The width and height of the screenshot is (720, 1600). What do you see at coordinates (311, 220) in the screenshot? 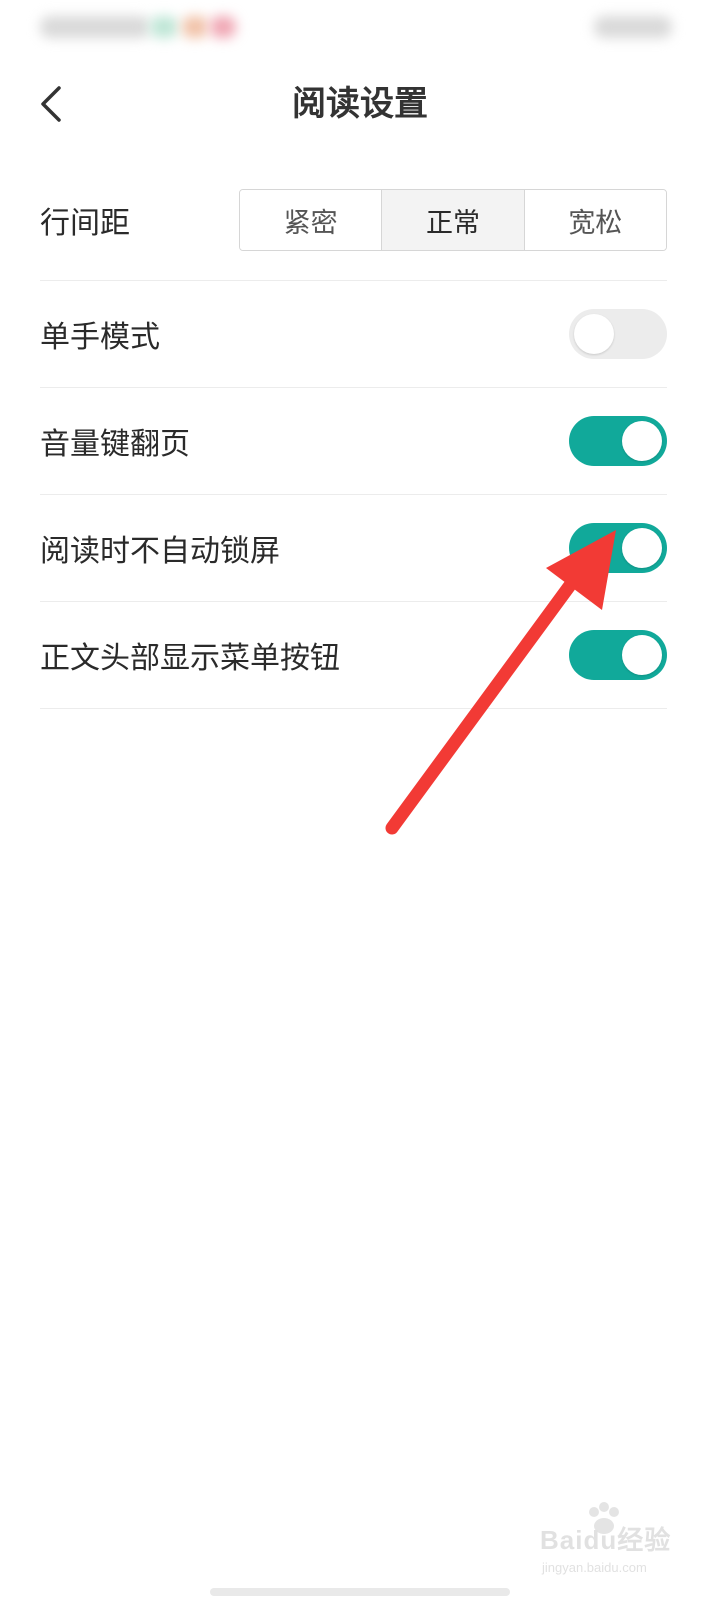
I see `line-spacing-option-compact: 紧密` at bounding box center [311, 220].